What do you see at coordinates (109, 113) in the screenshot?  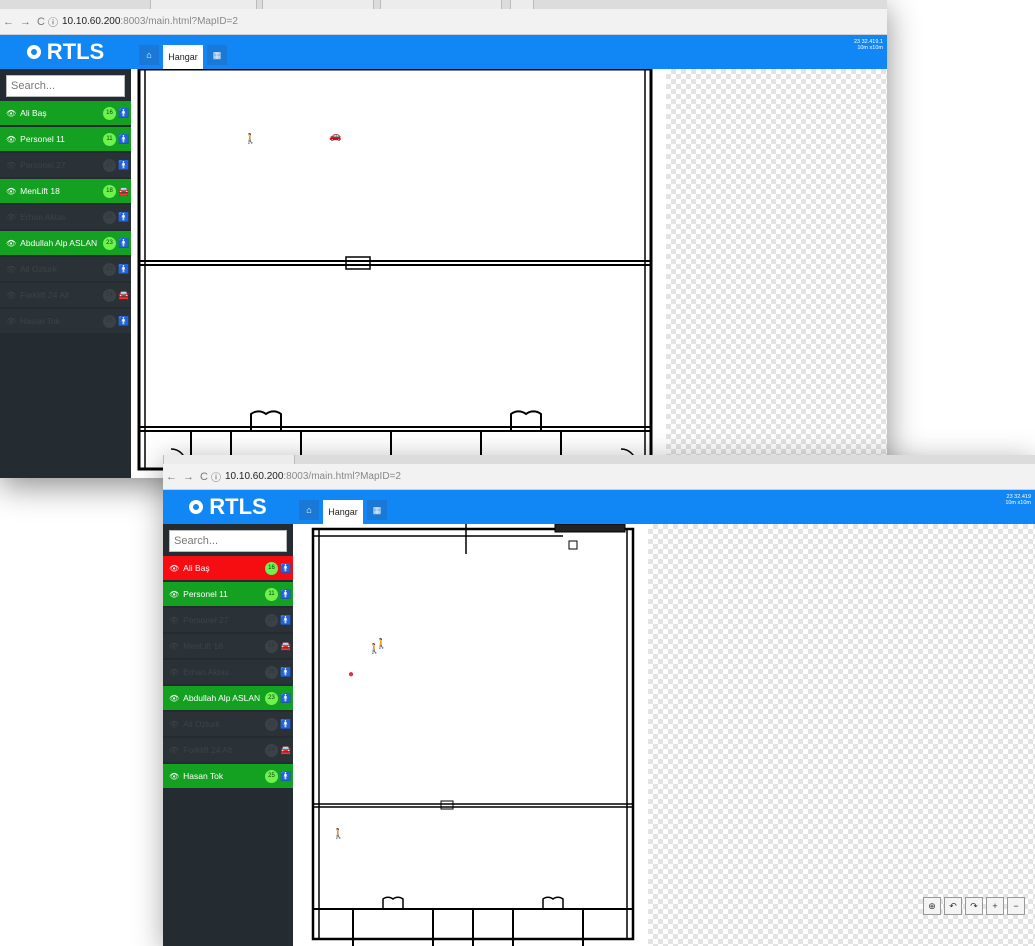 I see `tag-badge: 16` at bounding box center [109, 113].